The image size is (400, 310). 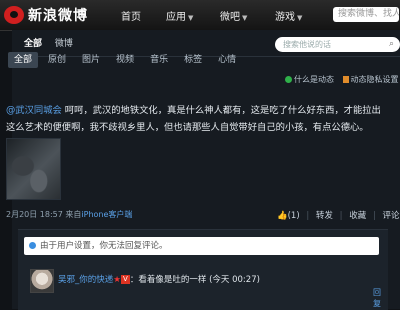 I want to click on filter-videos: 视频, so click(x=125, y=60).